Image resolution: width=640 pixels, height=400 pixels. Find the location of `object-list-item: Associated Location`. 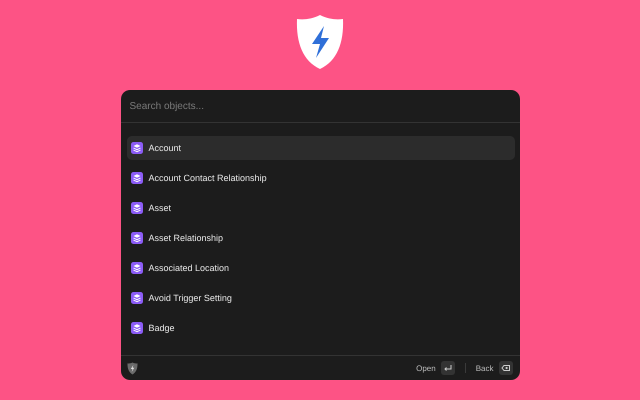

object-list-item: Associated Location is located at coordinates (320, 268).